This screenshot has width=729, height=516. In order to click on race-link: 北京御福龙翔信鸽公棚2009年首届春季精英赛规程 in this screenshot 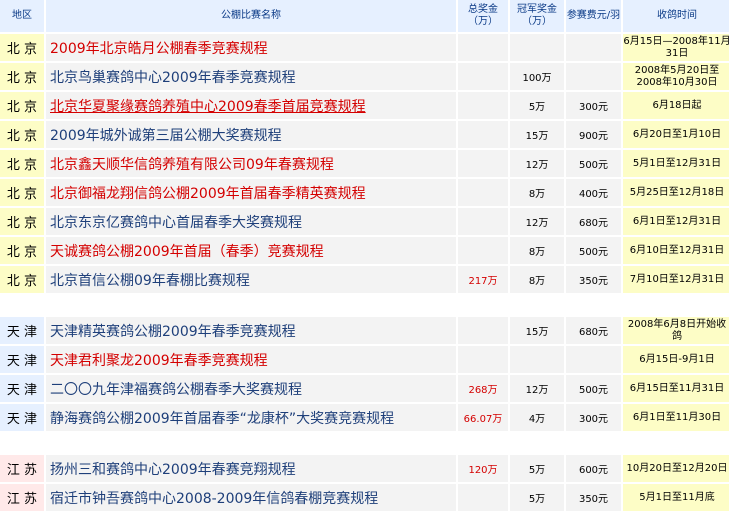, I will do `click(208, 194)`.